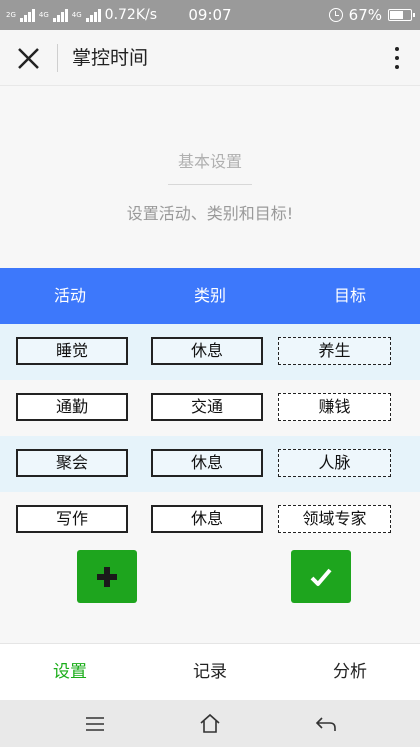 The image size is (420, 747). I want to click on goal-field: 人脉, so click(334, 463).